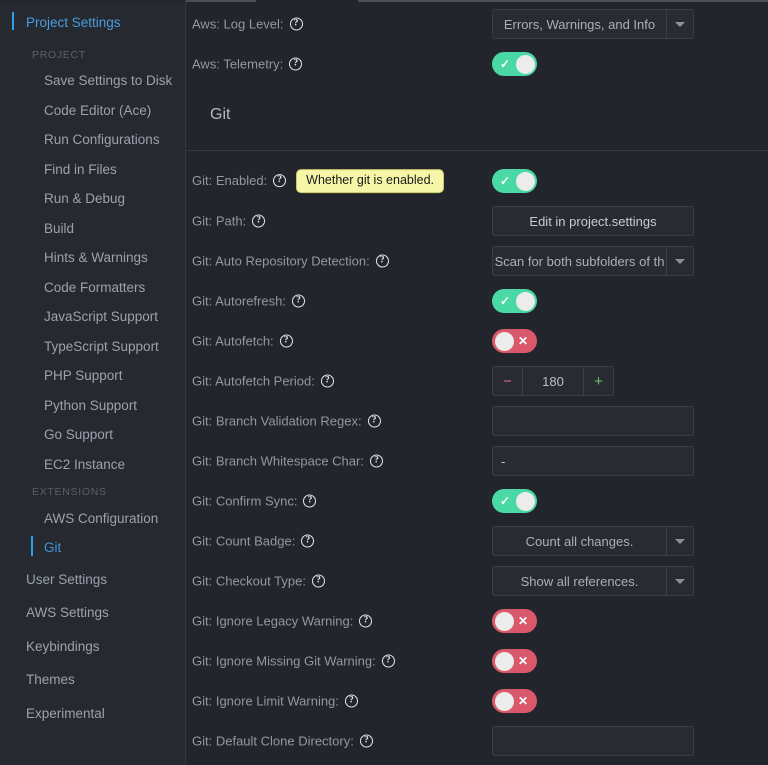 The image size is (768, 765). I want to click on setting-label-group: Git: Autofetch:?, so click(242, 341).